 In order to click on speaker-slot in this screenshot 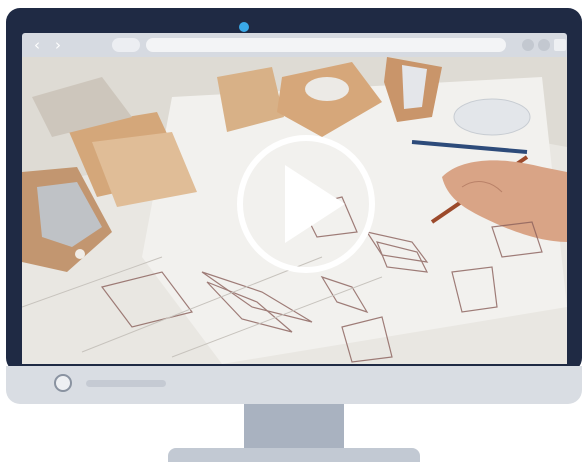, I will do `click(126, 383)`.